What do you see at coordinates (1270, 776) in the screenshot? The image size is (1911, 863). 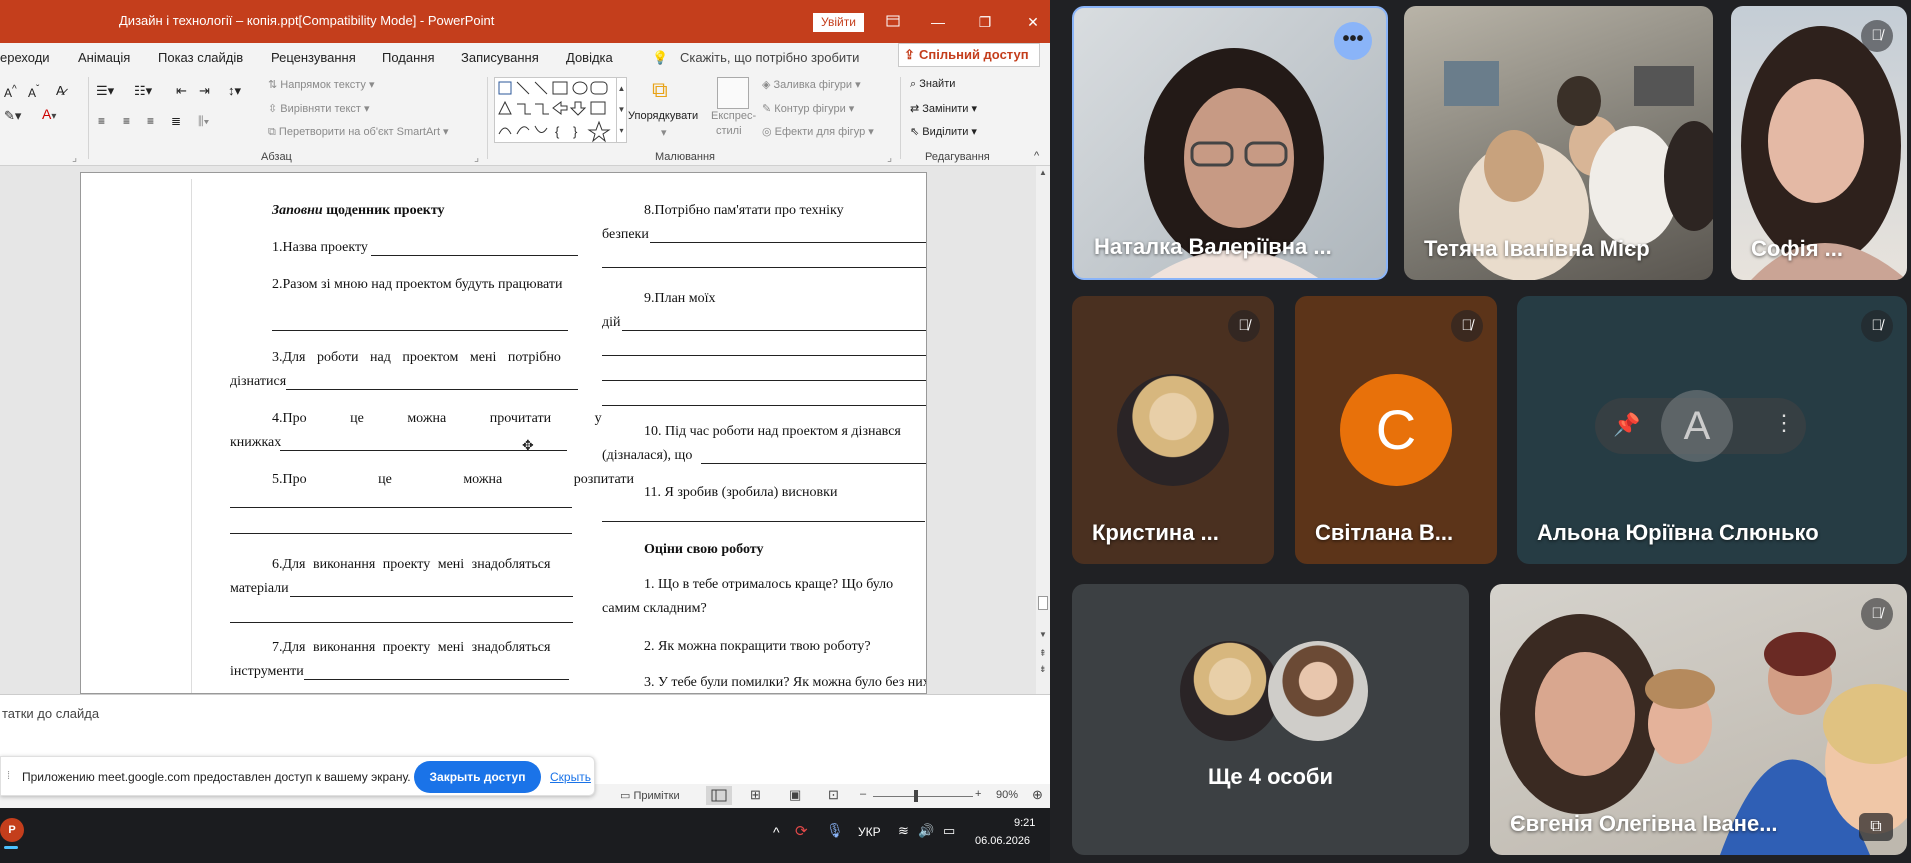 I see `more-participants-label: Ще 4 особи` at bounding box center [1270, 776].